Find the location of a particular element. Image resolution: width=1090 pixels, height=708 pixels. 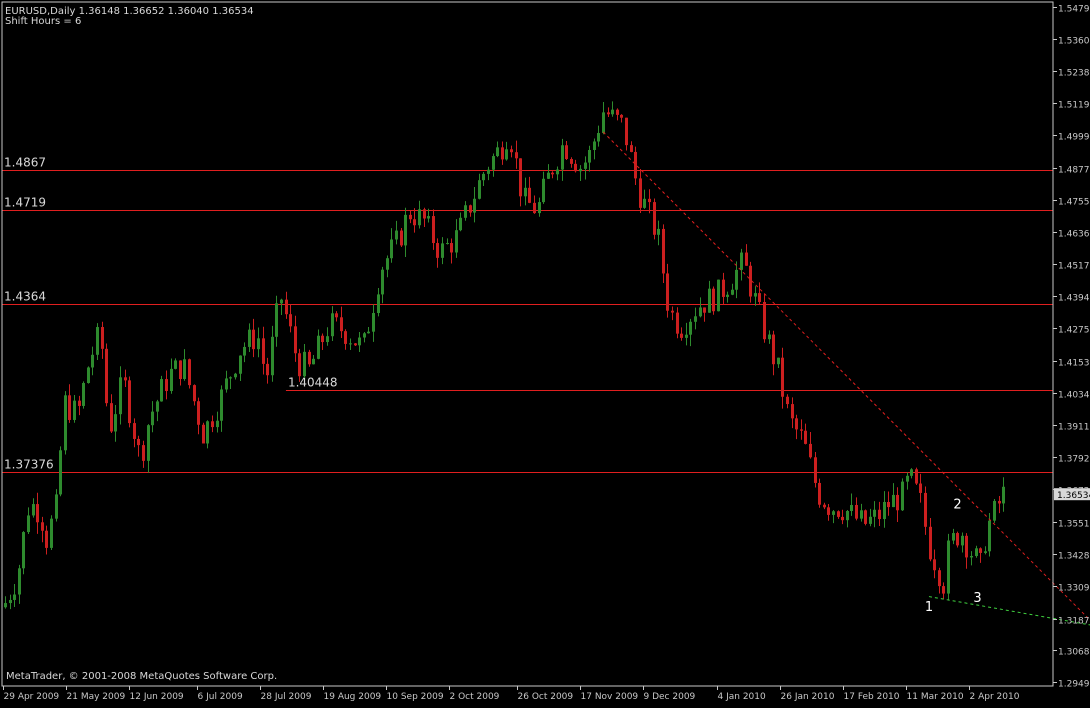

y-tick-label: 1.30680 is located at coordinates (1074, 653).